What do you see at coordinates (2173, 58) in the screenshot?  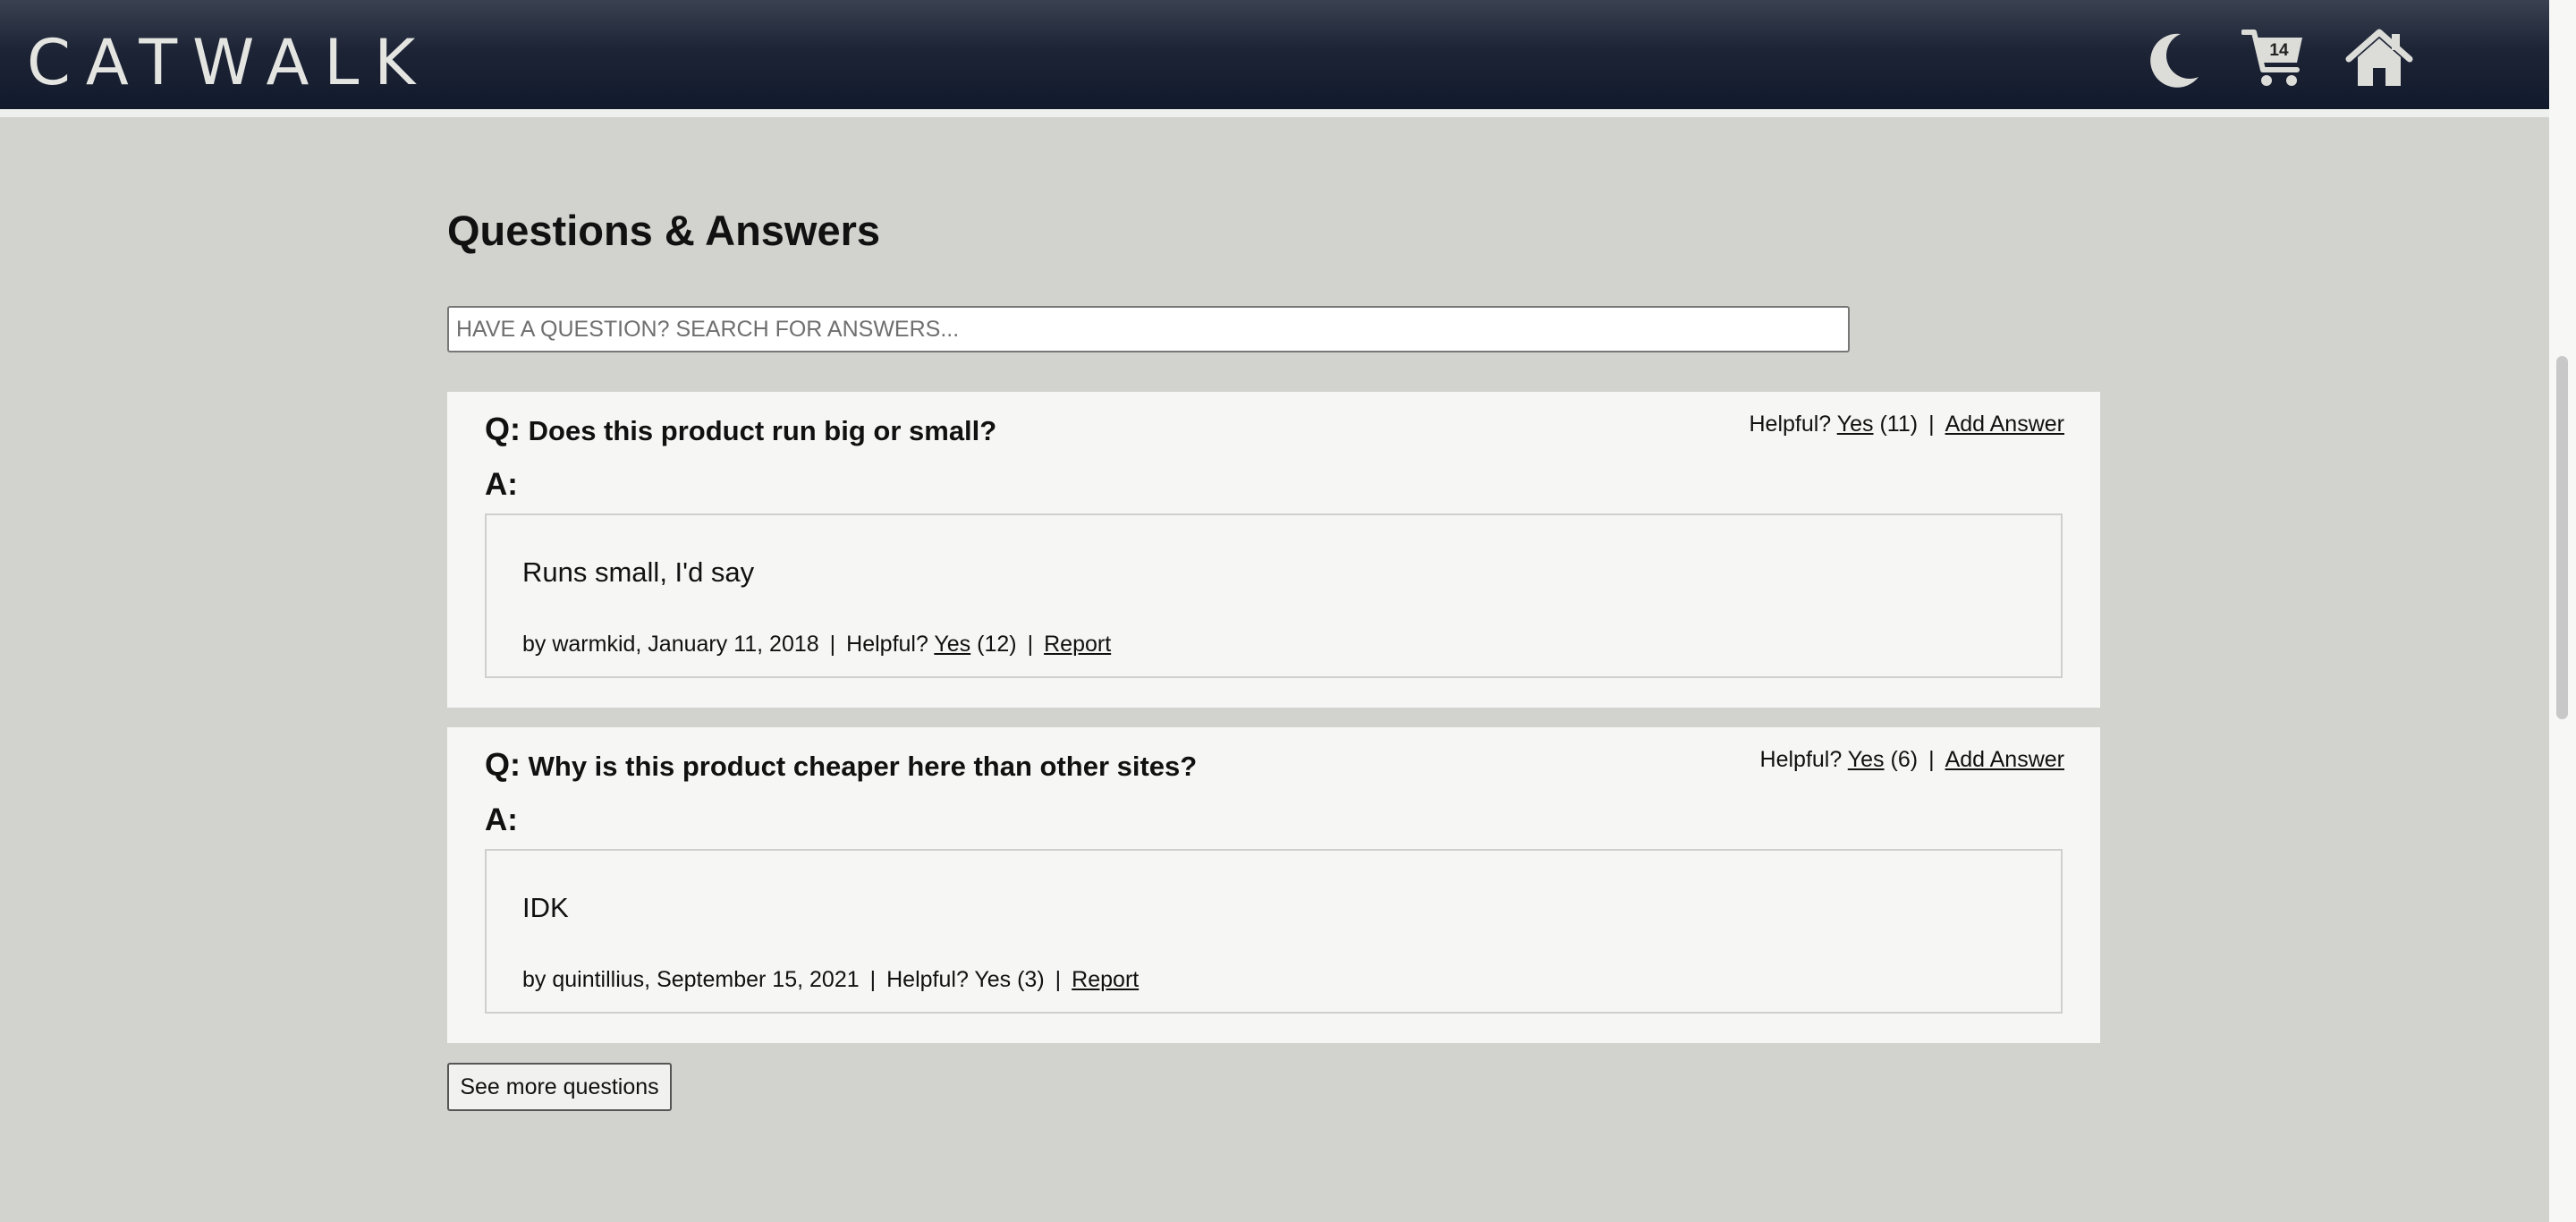 I see `moon-icon` at bounding box center [2173, 58].